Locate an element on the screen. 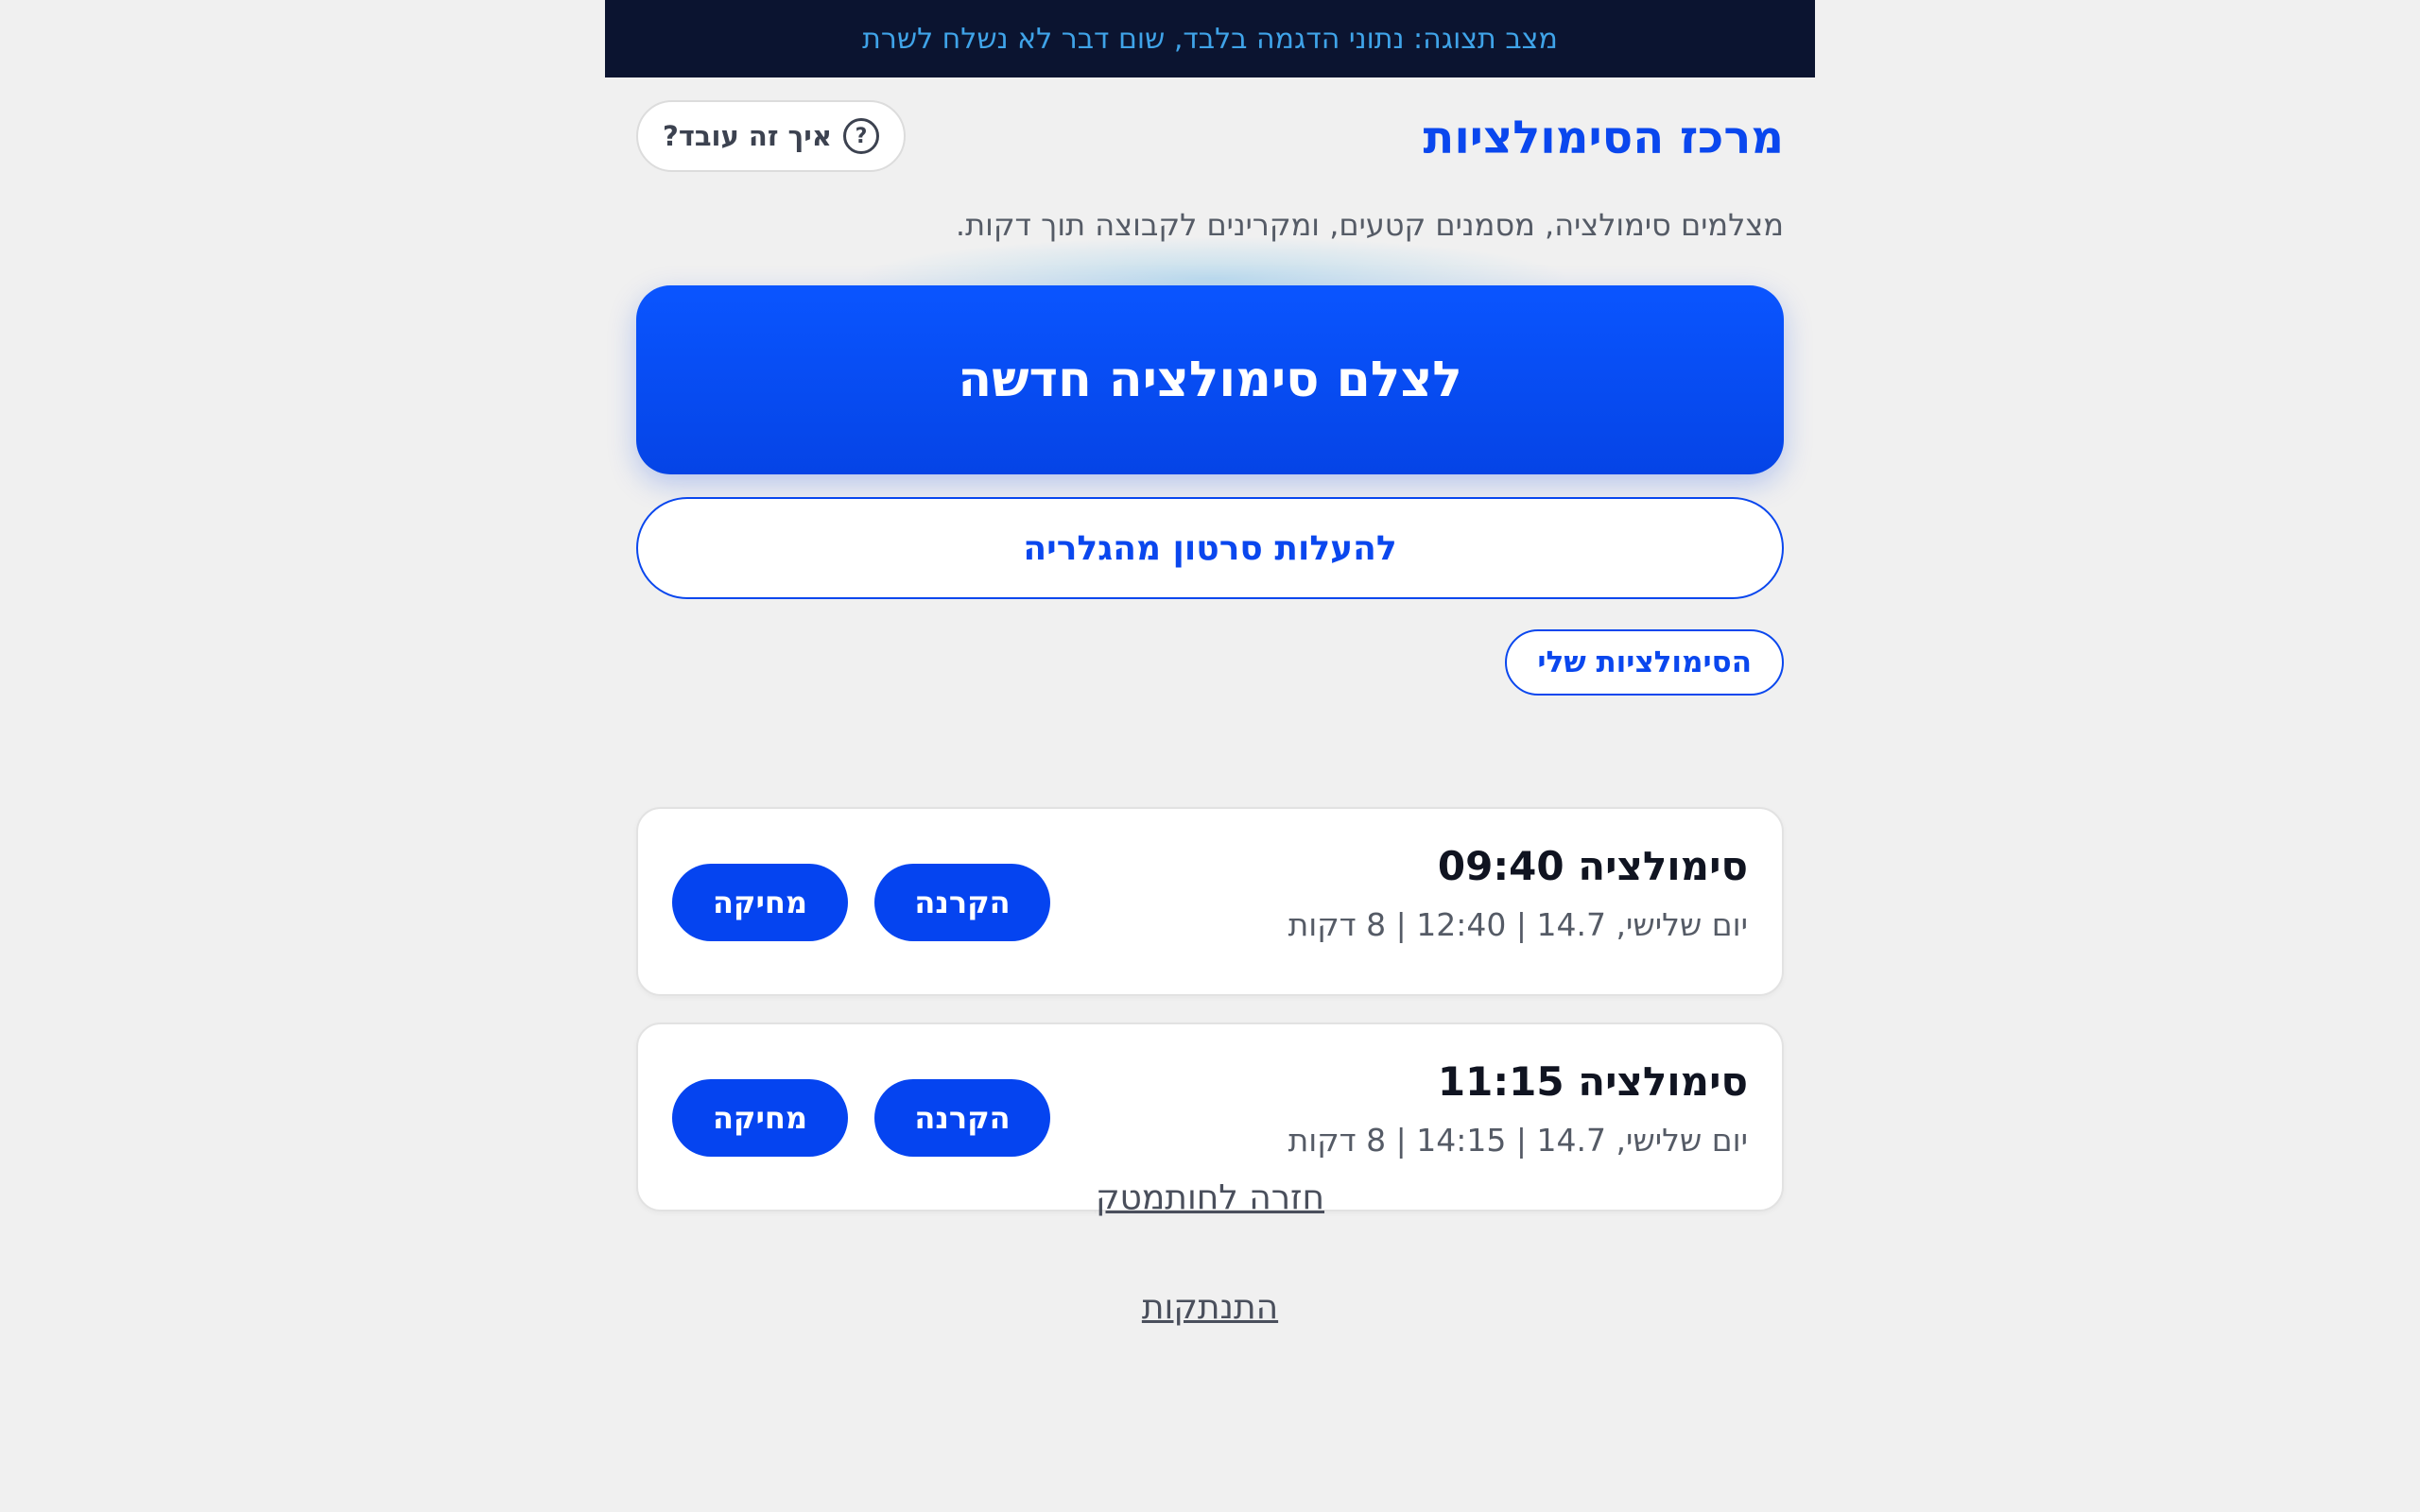 Image resolution: width=2420 pixels, height=1512 pixels. logout-link: התנתקות is located at coordinates (1210, 1307).